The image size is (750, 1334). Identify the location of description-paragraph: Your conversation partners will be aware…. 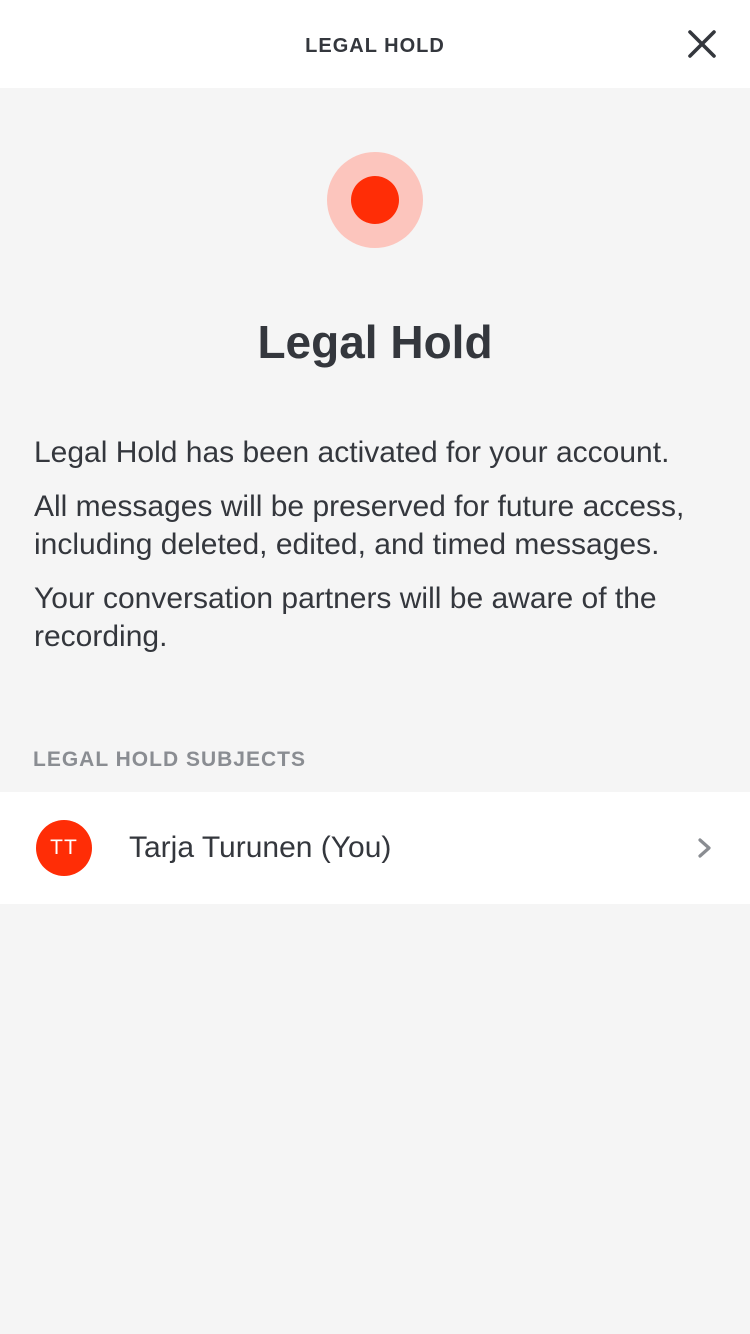
(345, 617).